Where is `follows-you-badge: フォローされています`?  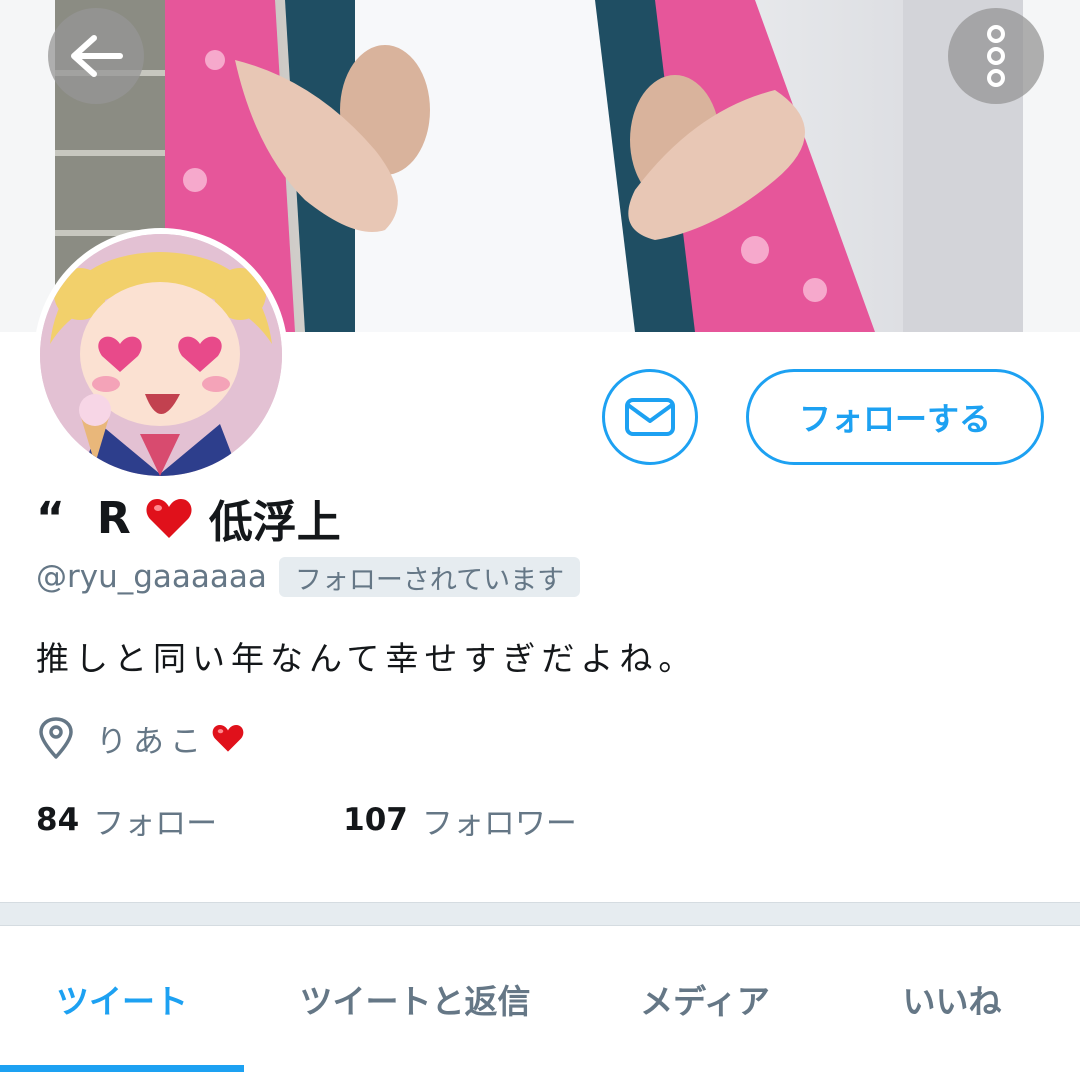
follows-you-badge: フォローされています is located at coordinates (429, 577).